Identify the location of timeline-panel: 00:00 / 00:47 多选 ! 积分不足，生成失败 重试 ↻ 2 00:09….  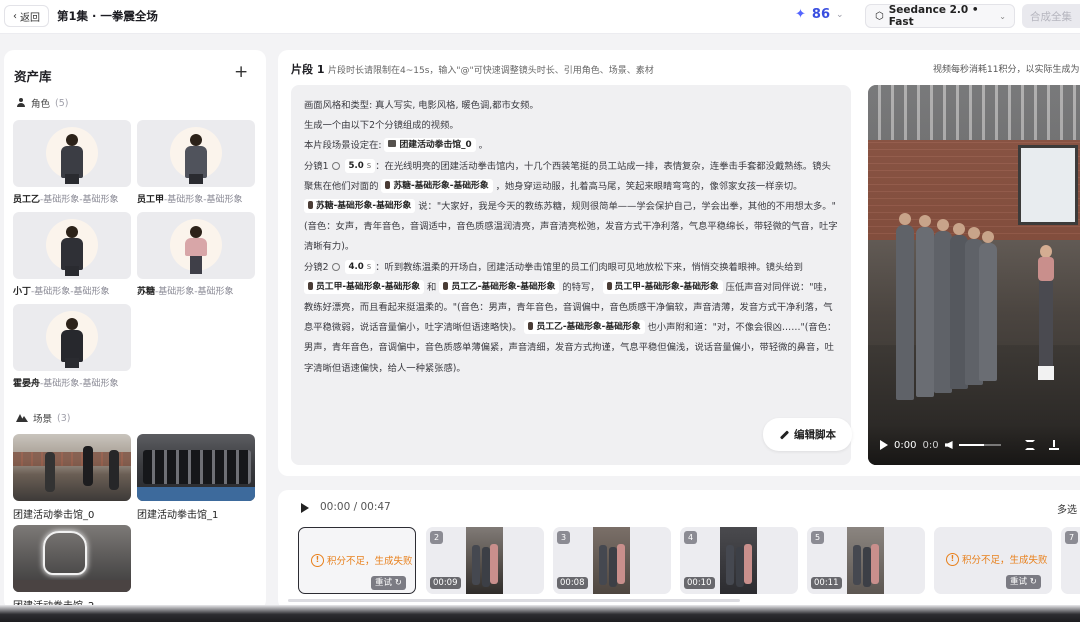
(679, 550).